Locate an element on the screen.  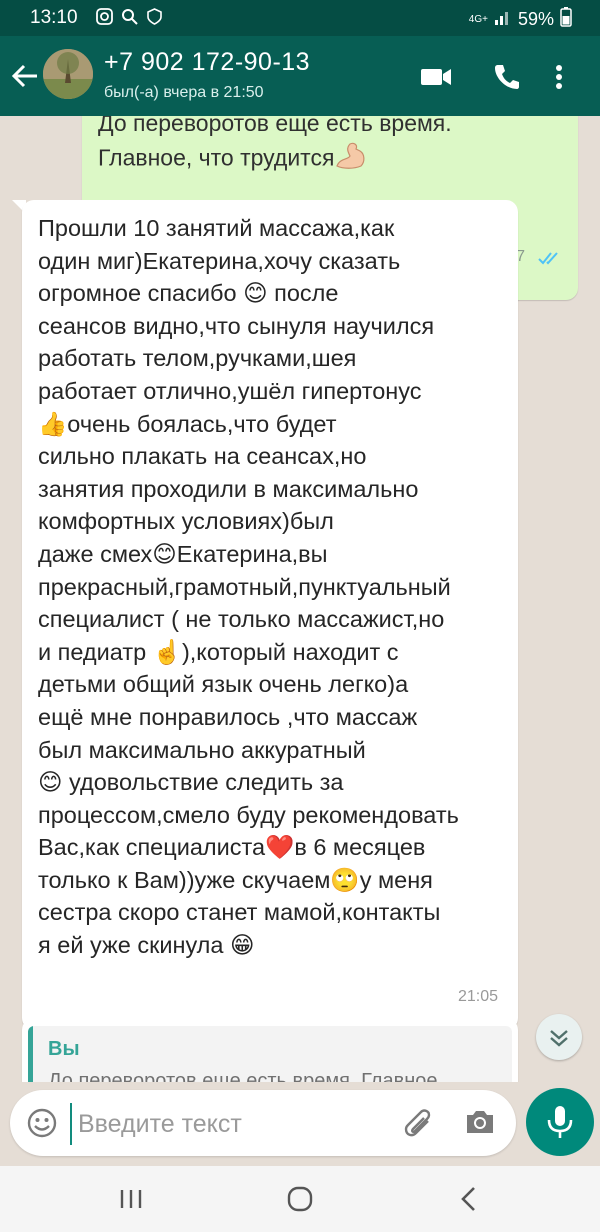
mic-icon is located at coordinates (560, 1122).